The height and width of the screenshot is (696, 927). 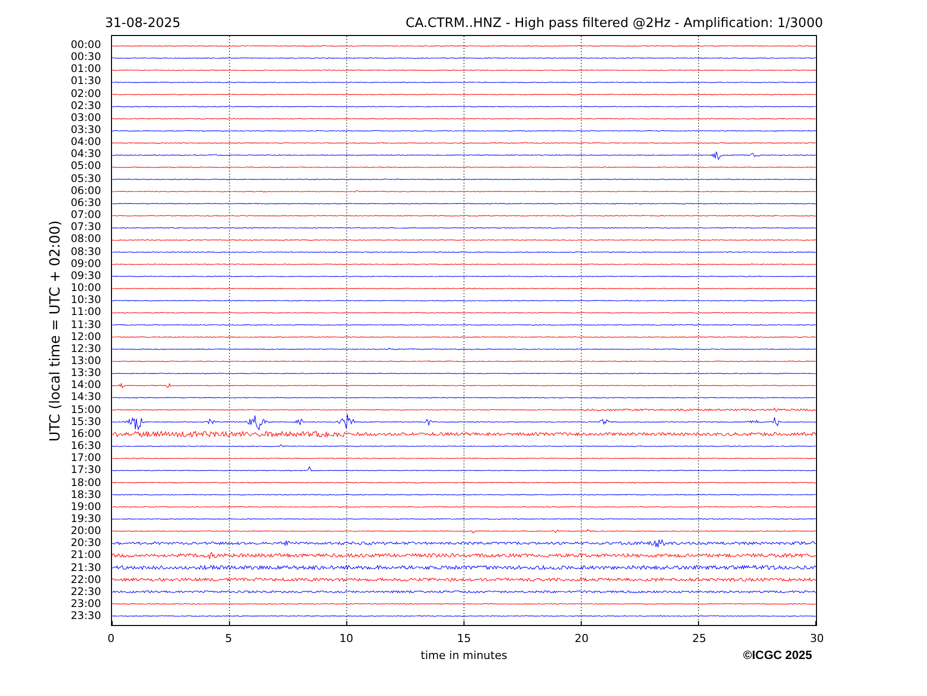 What do you see at coordinates (229, 638) in the screenshot?
I see `x-tick-label: 5` at bounding box center [229, 638].